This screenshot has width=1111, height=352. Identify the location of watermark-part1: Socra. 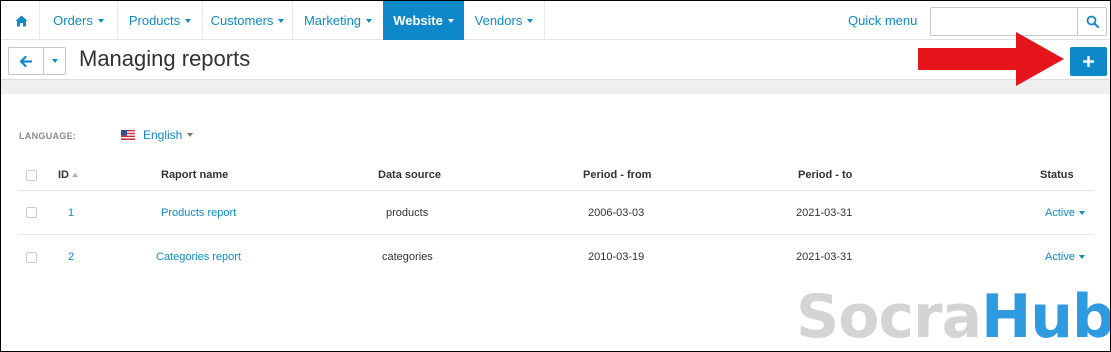
(889, 317).